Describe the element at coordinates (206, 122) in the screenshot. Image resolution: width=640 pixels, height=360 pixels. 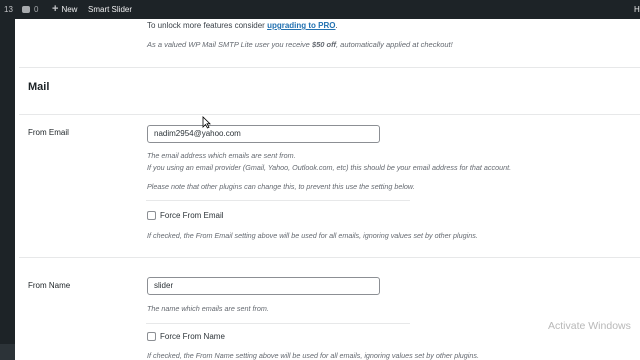
I see `mouse-cursor-icon` at that location.